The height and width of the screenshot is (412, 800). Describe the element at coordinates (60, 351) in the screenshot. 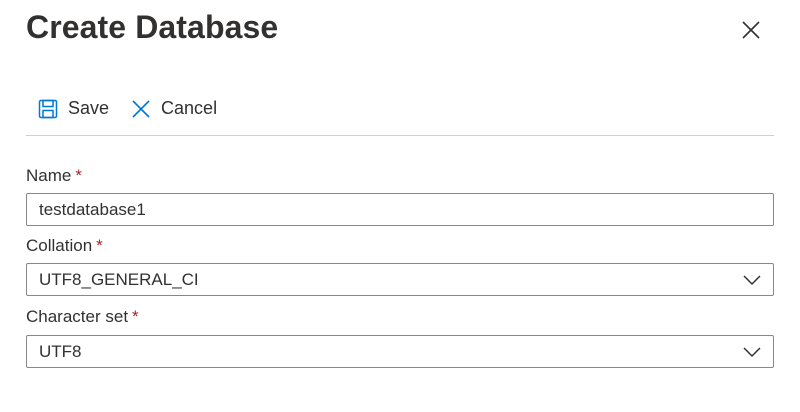

I see `charset-selected-value: UTF8` at that location.